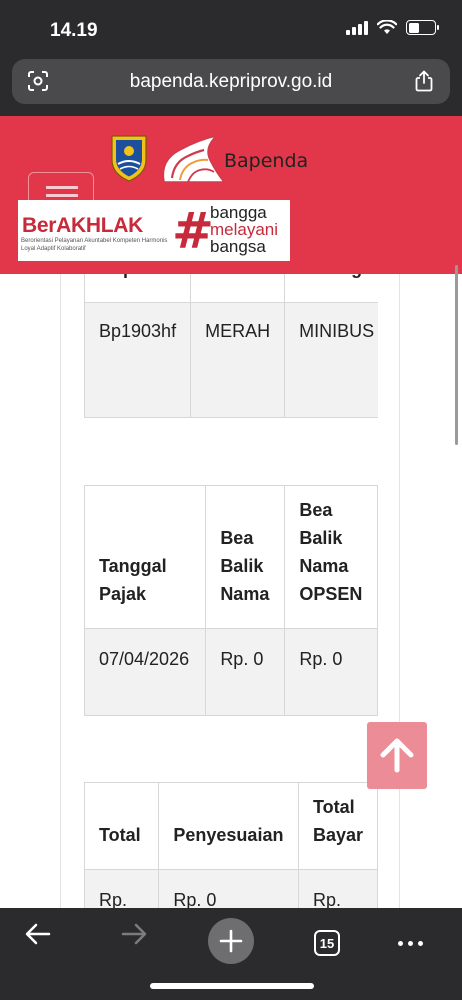 The height and width of the screenshot is (1000, 462). I want to click on tagline-line-1: bangga, so click(238, 212).